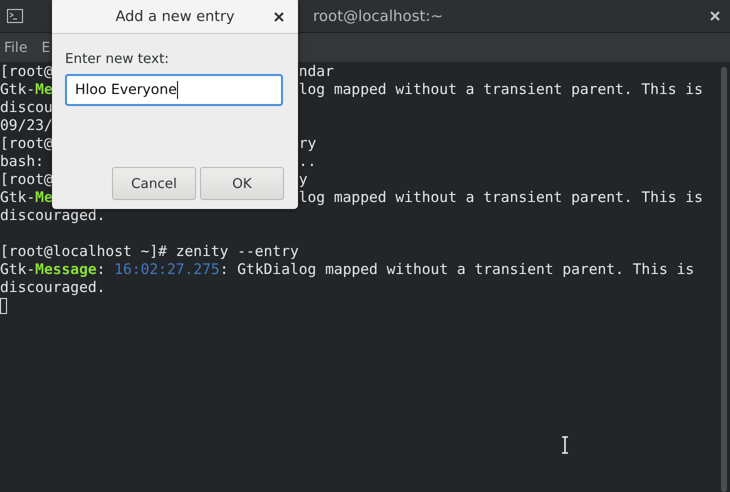 This screenshot has width=730, height=492. Describe the element at coordinates (26, 107) in the screenshot. I see `terminal-text: discou` at that location.